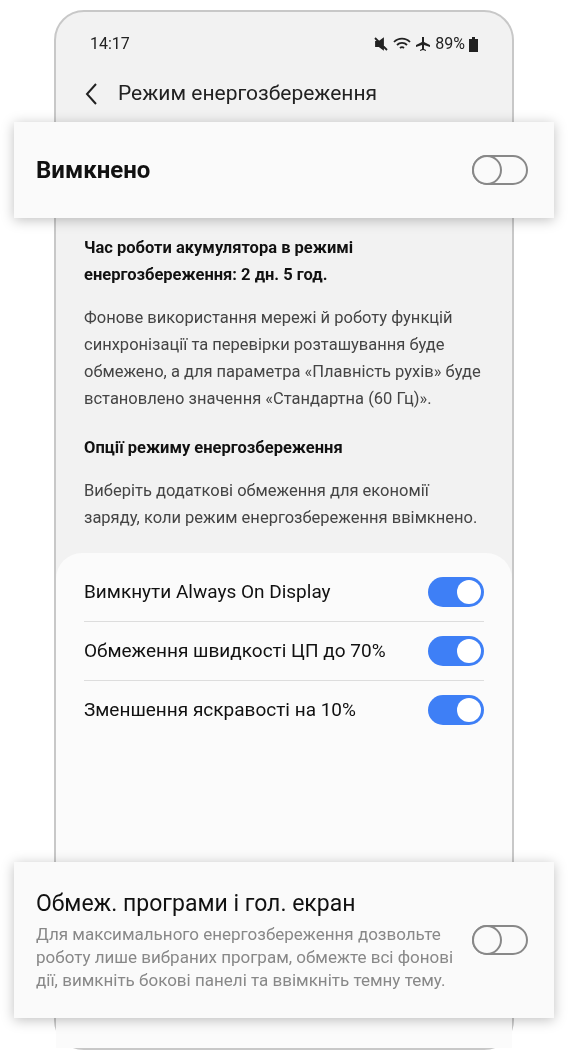 The width and height of the screenshot is (568, 1058). What do you see at coordinates (235, 651) in the screenshot?
I see `option-label: Обмеження швидкості ЦП до 70%` at bounding box center [235, 651].